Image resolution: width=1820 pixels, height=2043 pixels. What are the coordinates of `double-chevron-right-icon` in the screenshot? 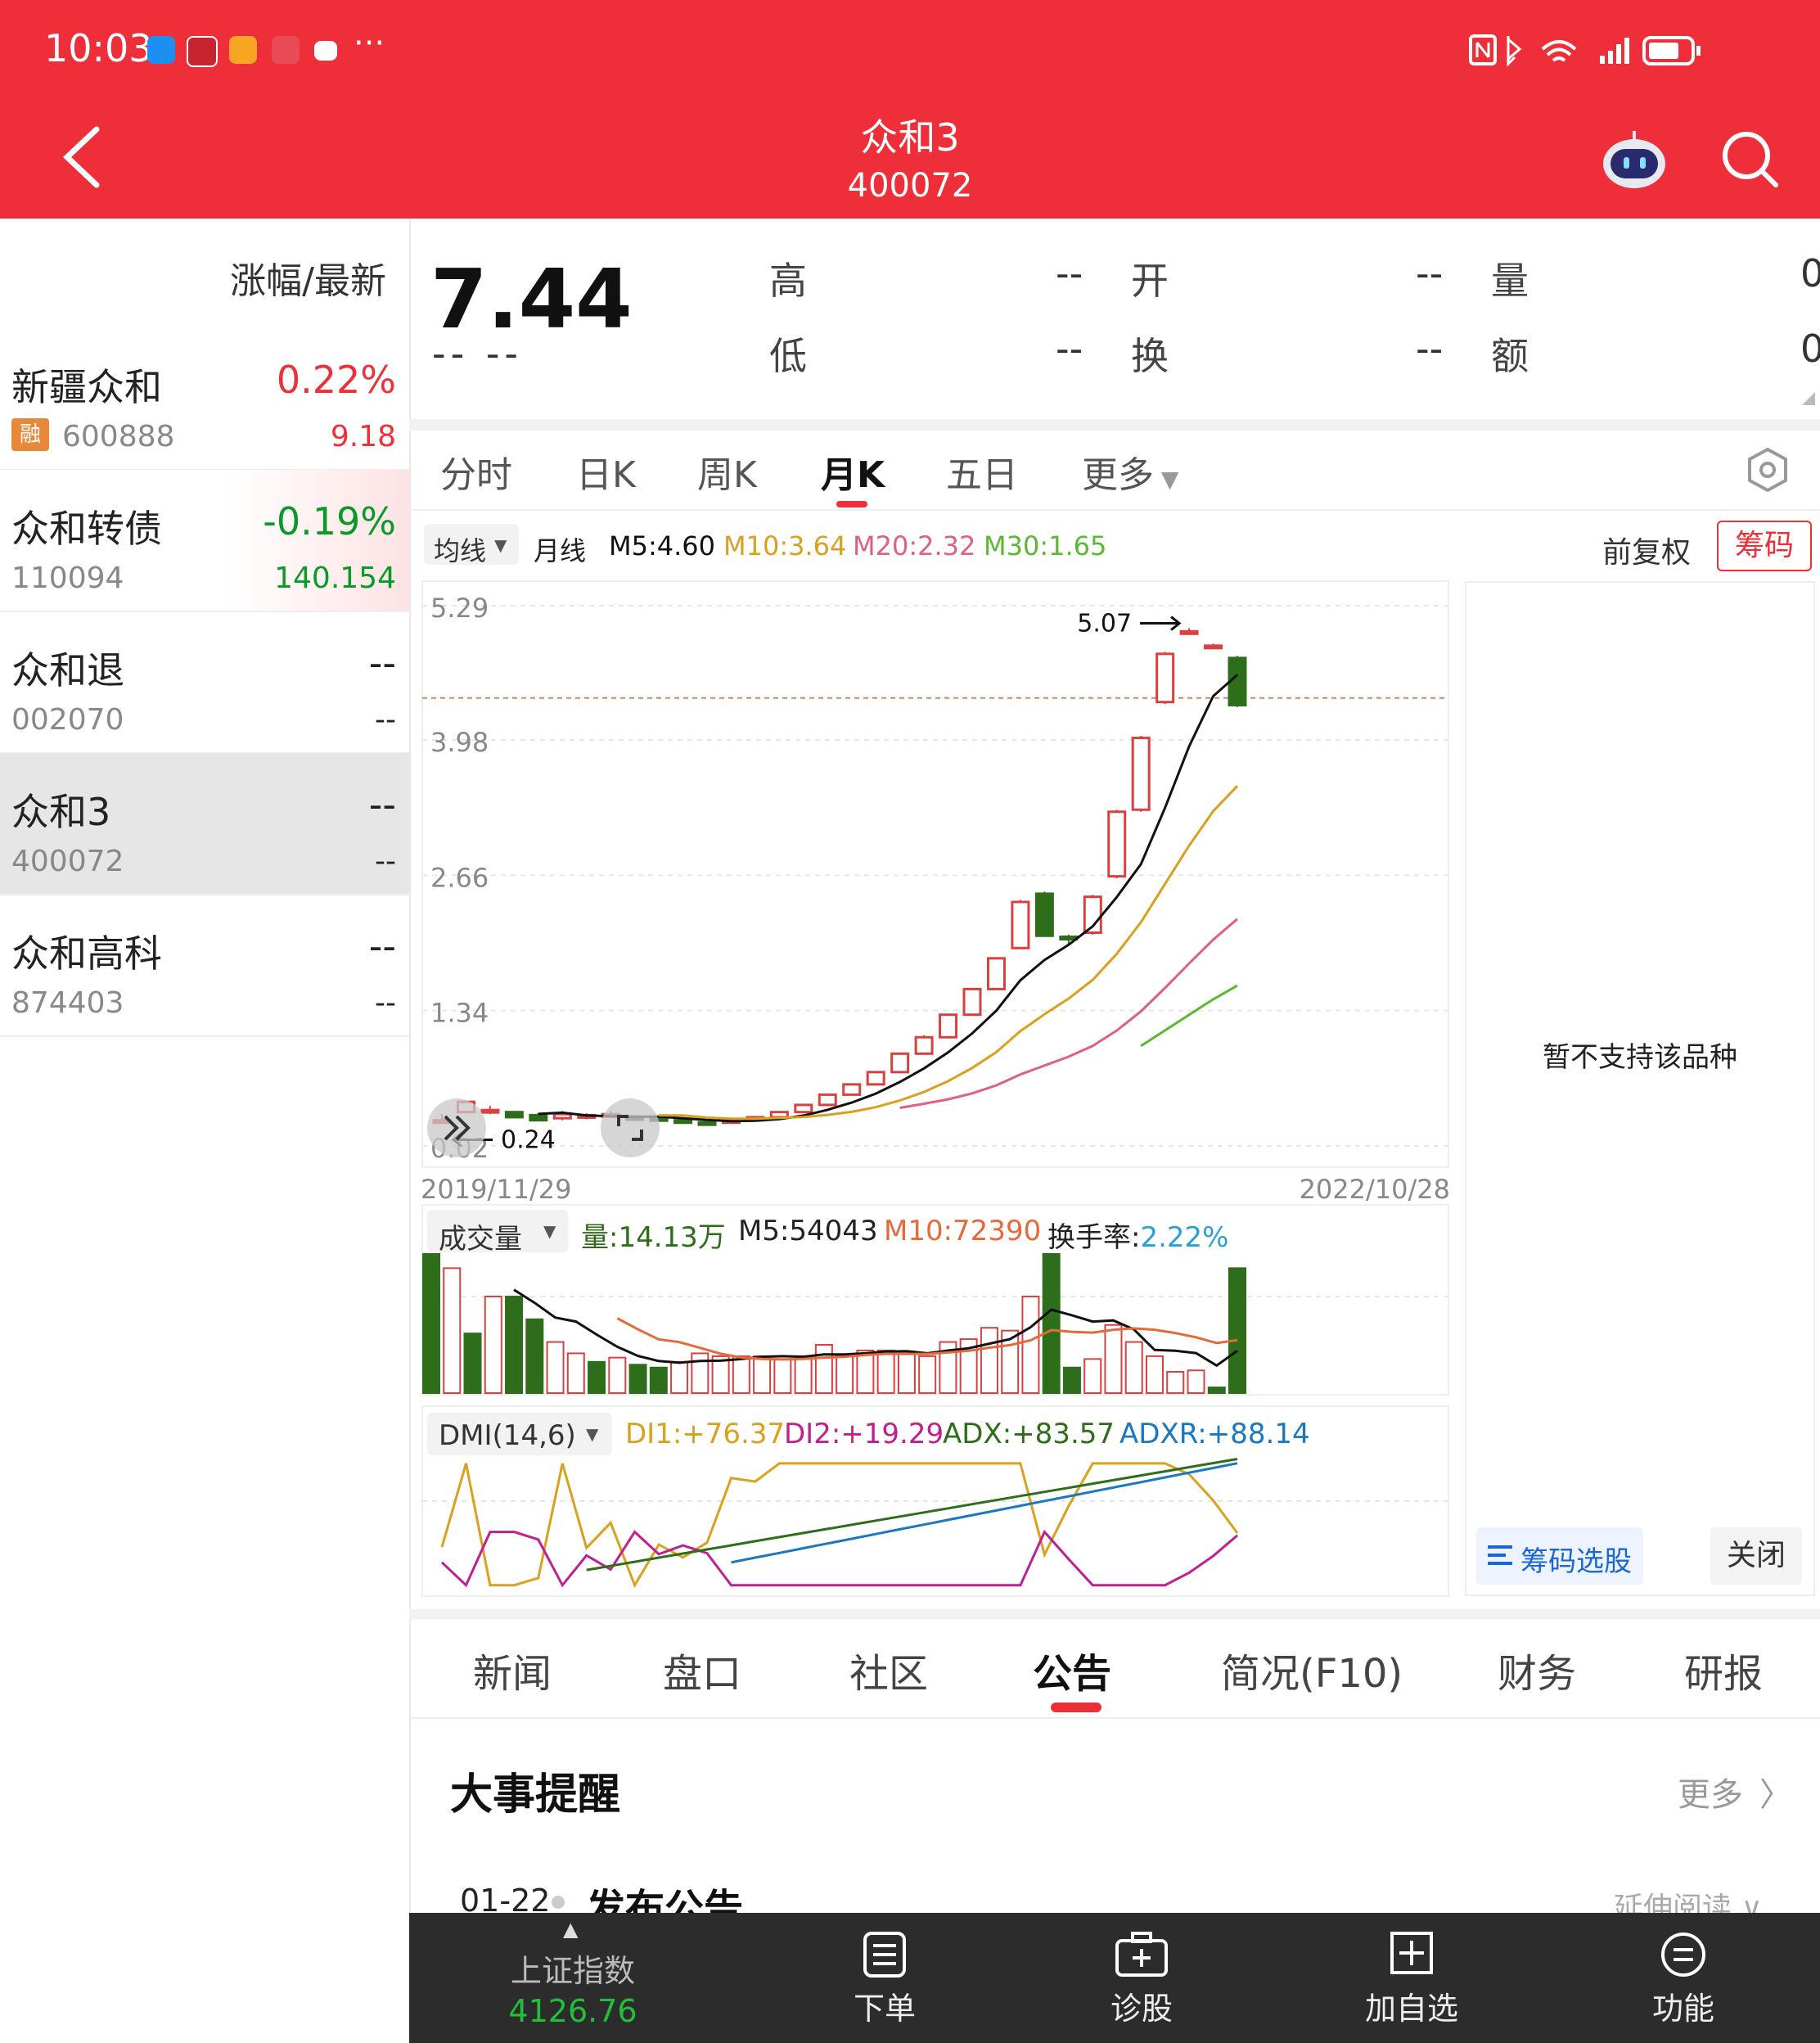 It's located at (457, 1128).